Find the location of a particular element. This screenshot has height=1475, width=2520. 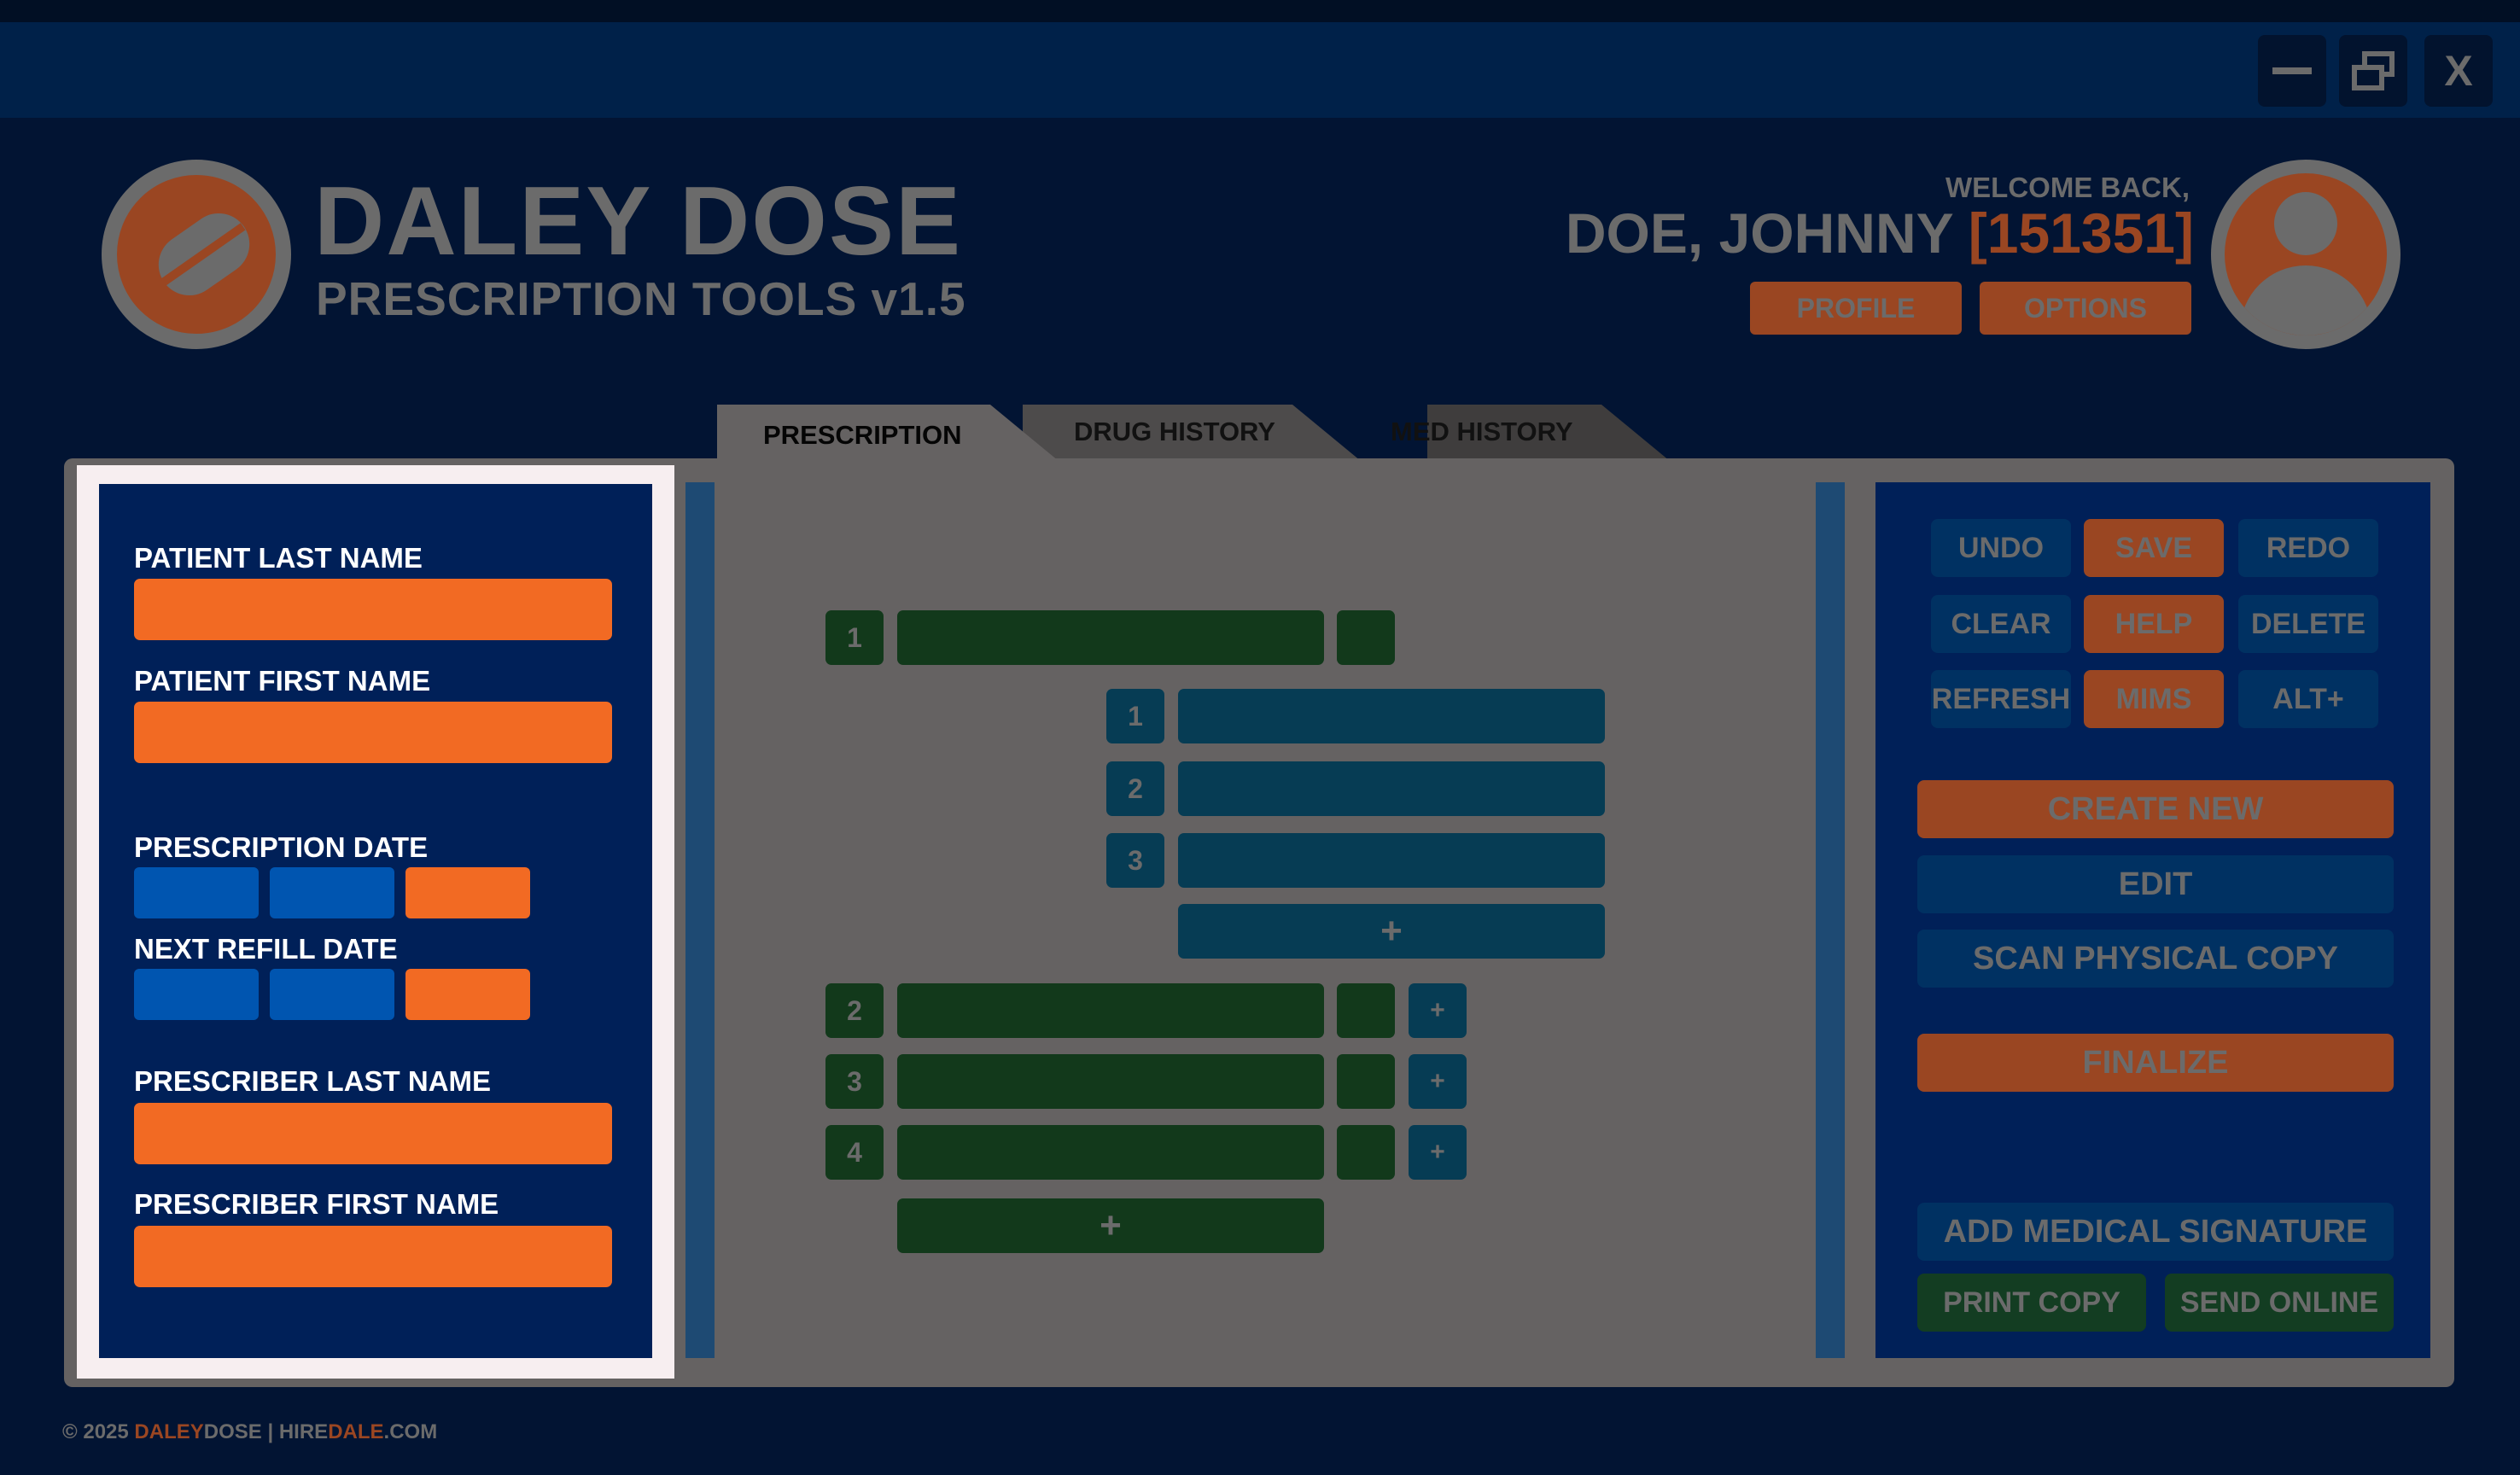

user-name: DOE, JOHNNY is located at coordinates (1759, 233).